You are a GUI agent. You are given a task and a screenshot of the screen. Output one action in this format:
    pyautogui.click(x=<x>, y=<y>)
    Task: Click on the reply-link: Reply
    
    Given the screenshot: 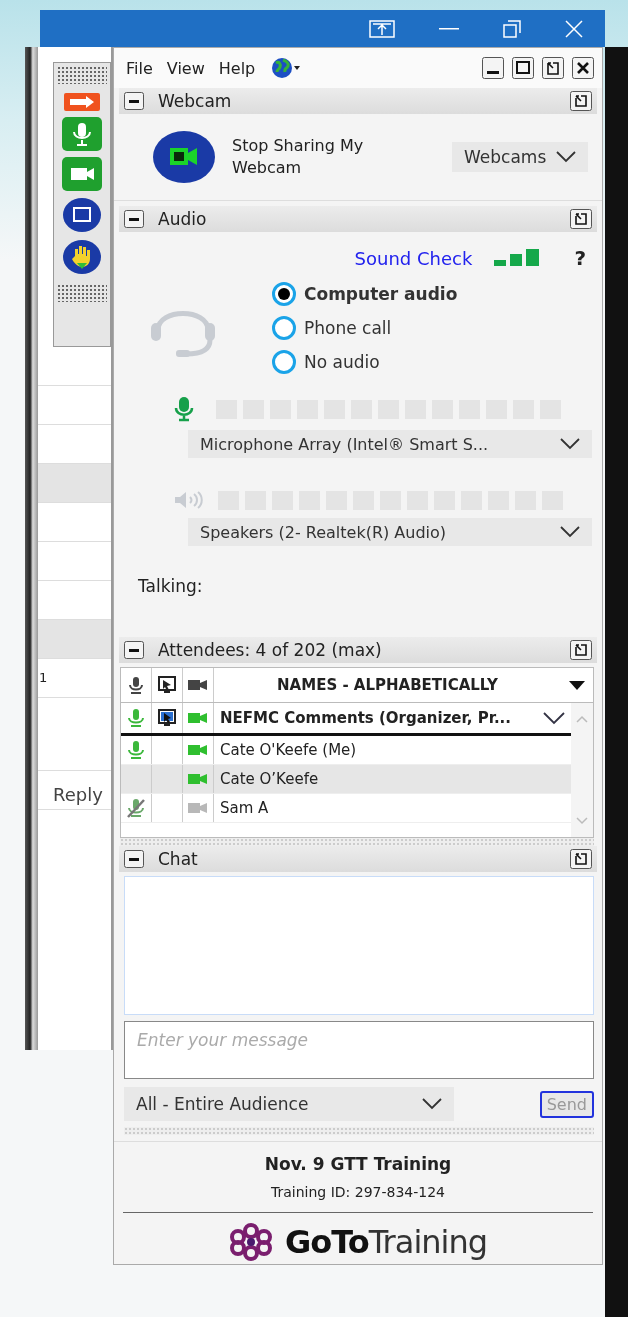 What is the action you would take?
    pyautogui.click(x=70, y=794)
    